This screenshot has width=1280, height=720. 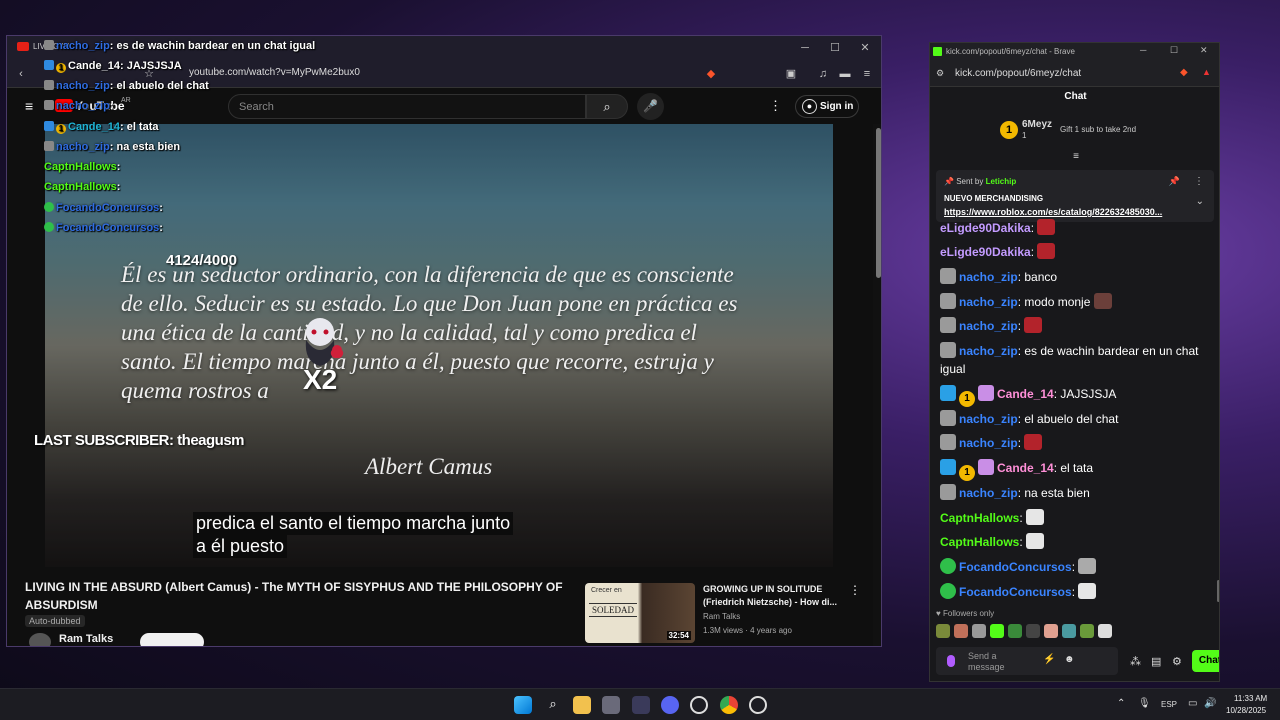 I want to click on chat-scrollbar, so click(x=1218, y=591).